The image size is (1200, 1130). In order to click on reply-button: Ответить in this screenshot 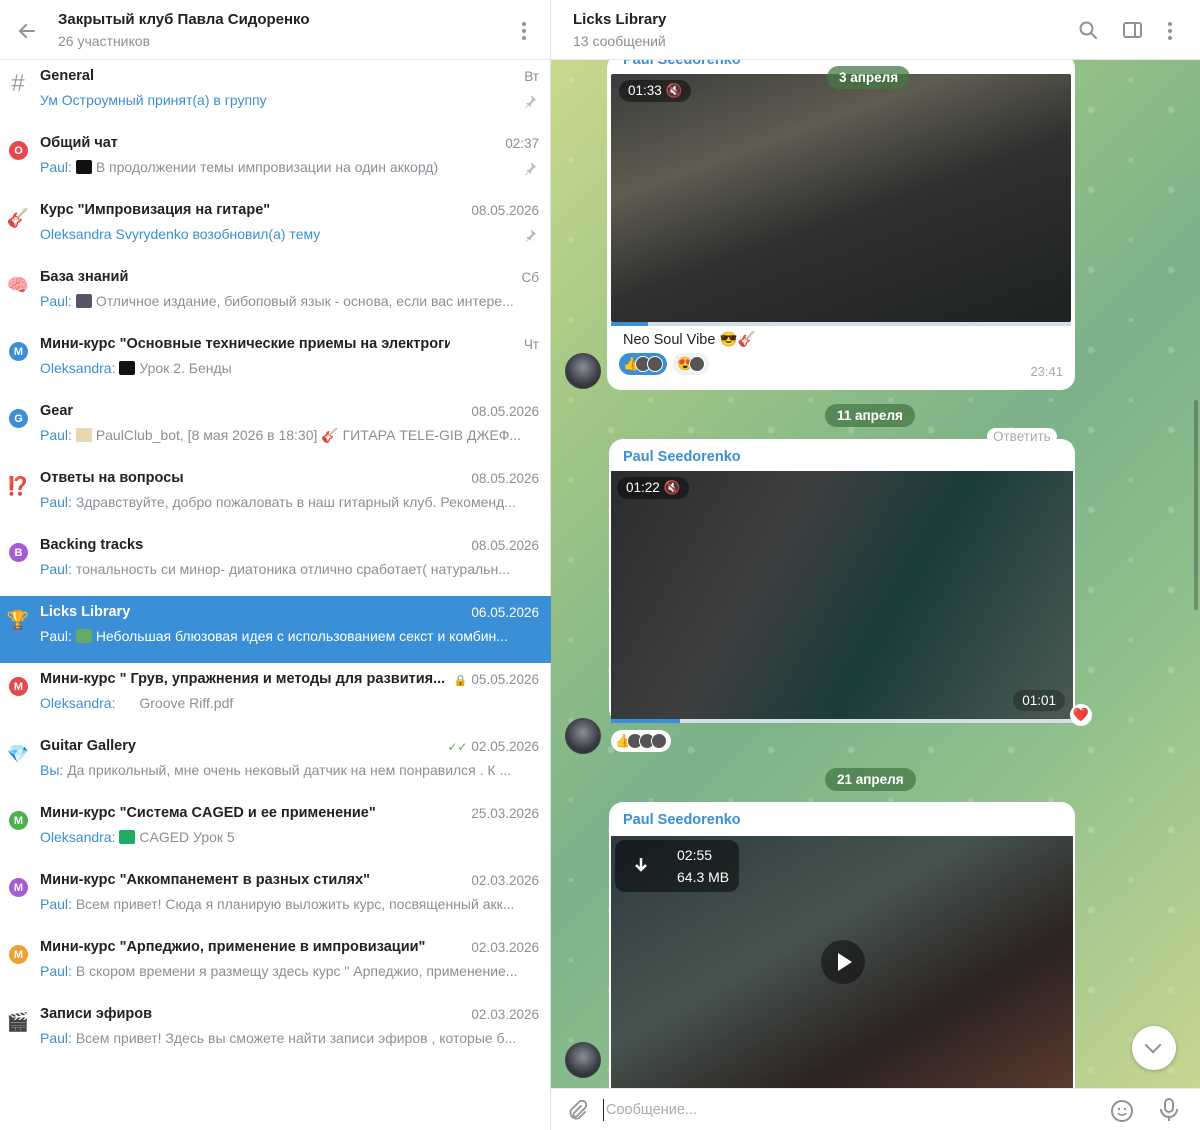, I will do `click(1022, 436)`.